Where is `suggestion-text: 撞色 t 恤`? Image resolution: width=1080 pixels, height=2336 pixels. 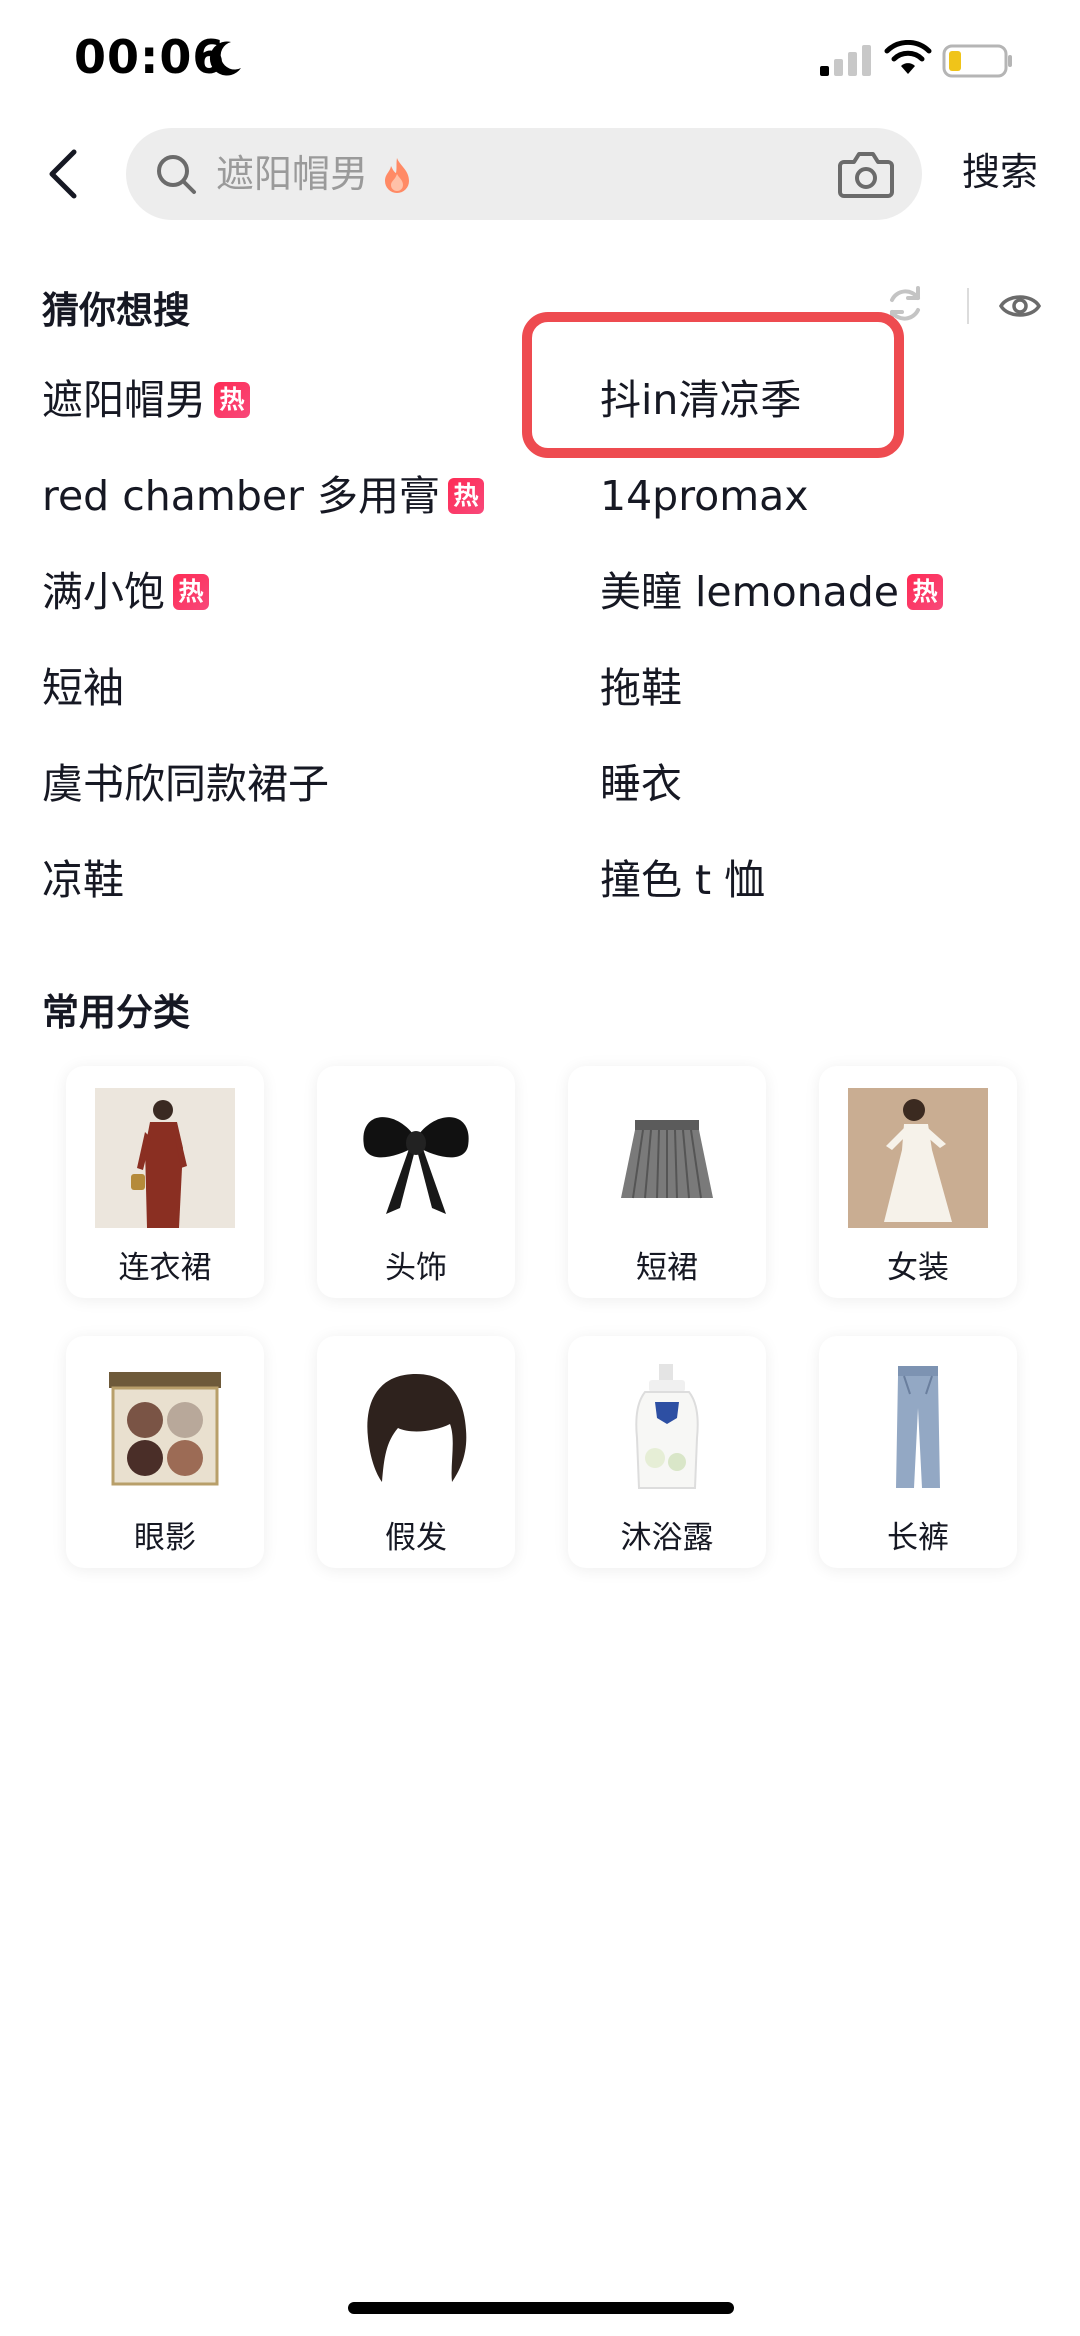
suggestion-text: 撞色 t 恤 is located at coordinates (683, 880).